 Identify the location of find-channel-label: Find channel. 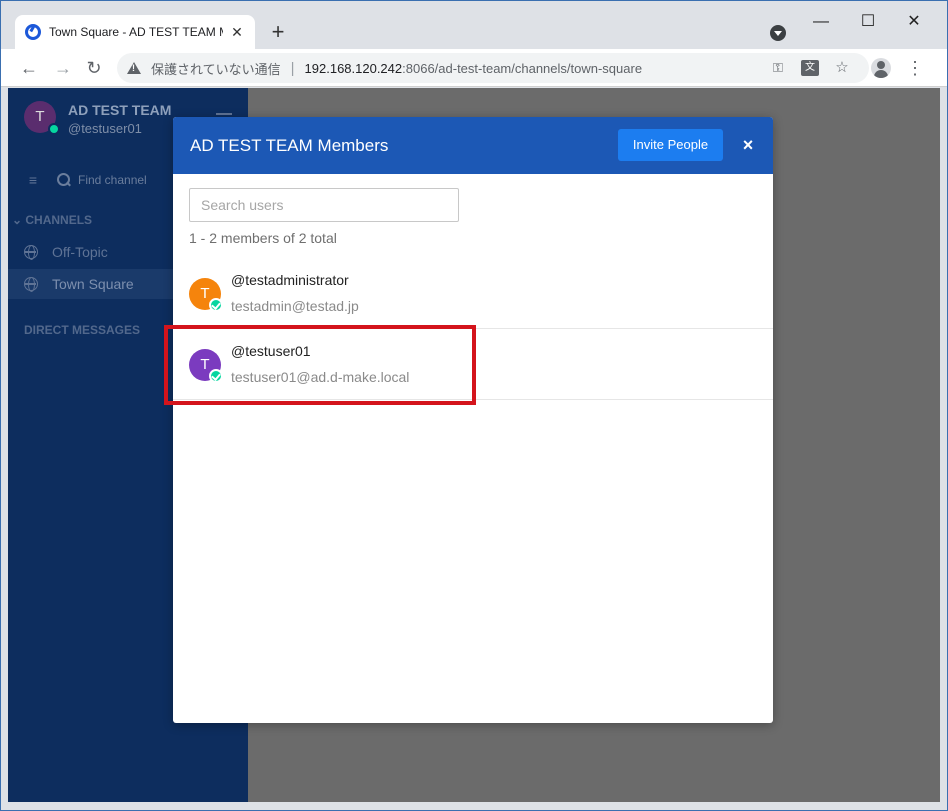
(112, 180).